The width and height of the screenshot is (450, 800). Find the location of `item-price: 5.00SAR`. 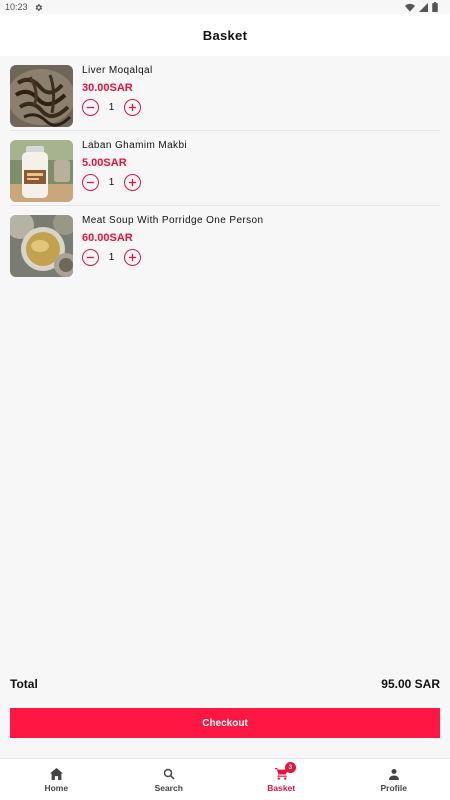

item-price: 5.00SAR is located at coordinates (104, 163).